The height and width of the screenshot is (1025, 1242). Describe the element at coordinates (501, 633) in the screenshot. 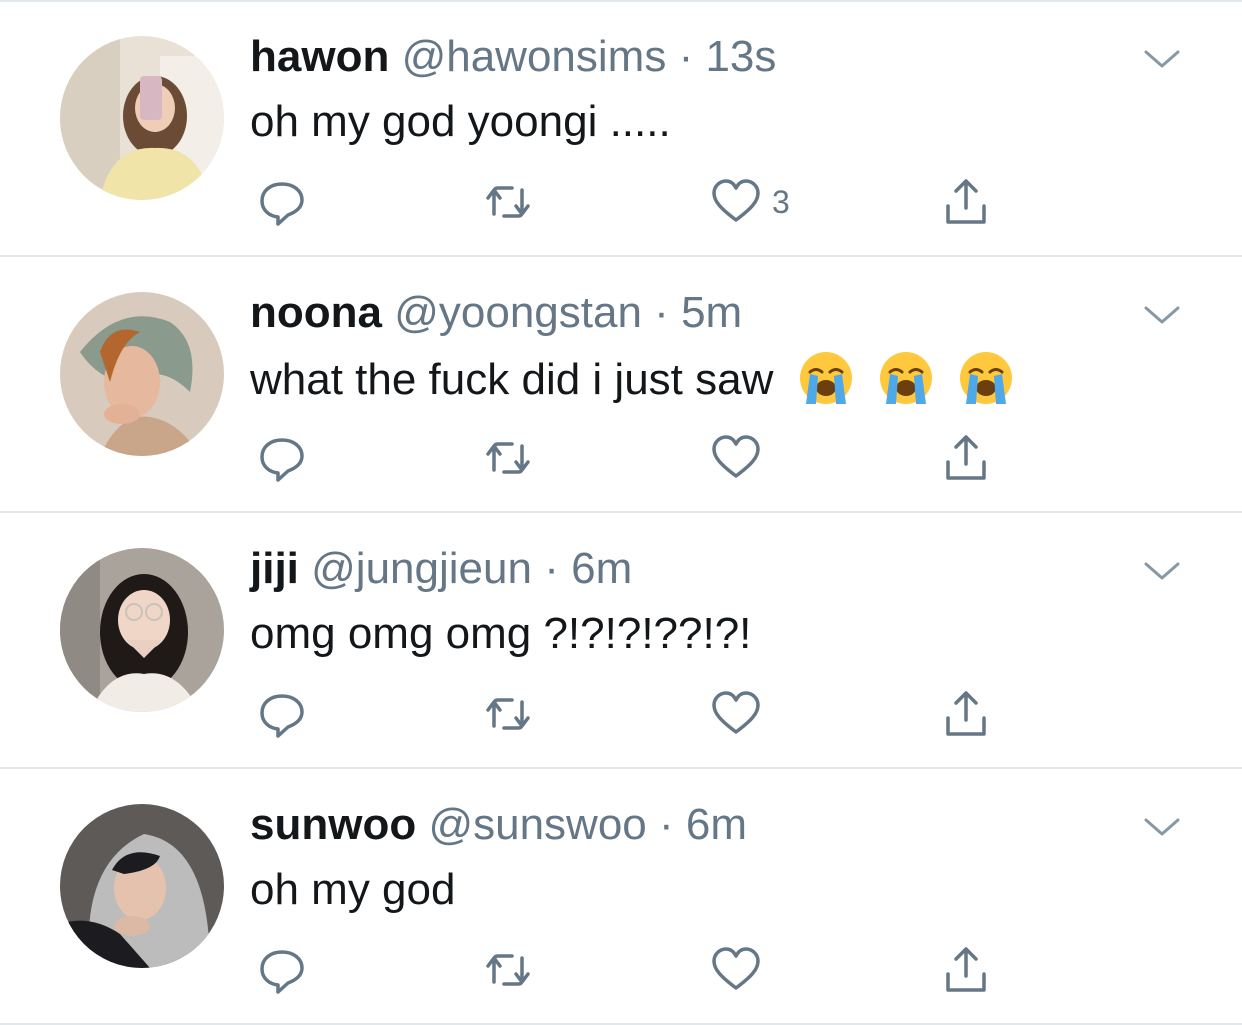

I see `tweet-text: omg omg omg ?!?!?!??!?!` at that location.